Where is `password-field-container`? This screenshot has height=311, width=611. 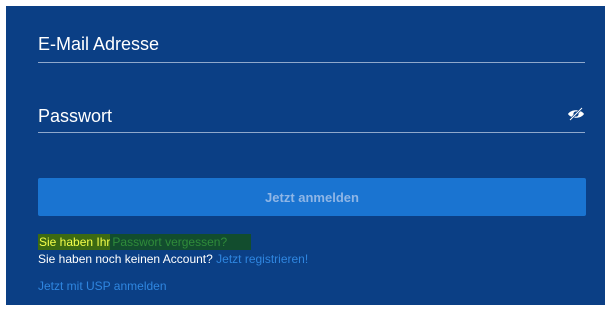 password-field-container is located at coordinates (311, 117).